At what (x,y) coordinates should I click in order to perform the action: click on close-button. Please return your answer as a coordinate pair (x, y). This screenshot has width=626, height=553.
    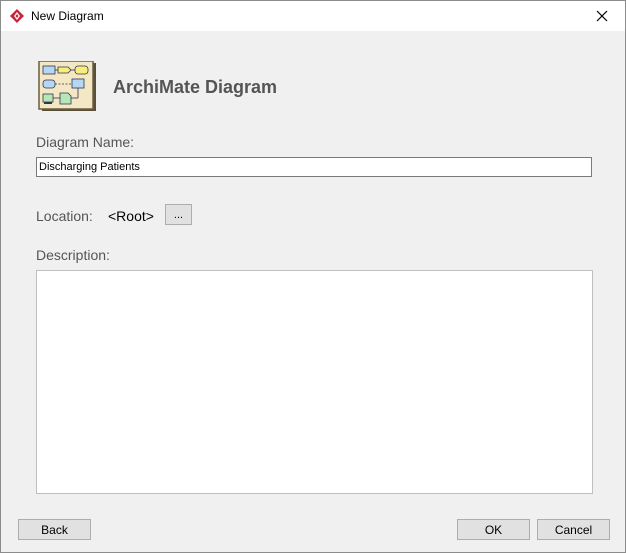
    Looking at the image, I should click on (602, 16).